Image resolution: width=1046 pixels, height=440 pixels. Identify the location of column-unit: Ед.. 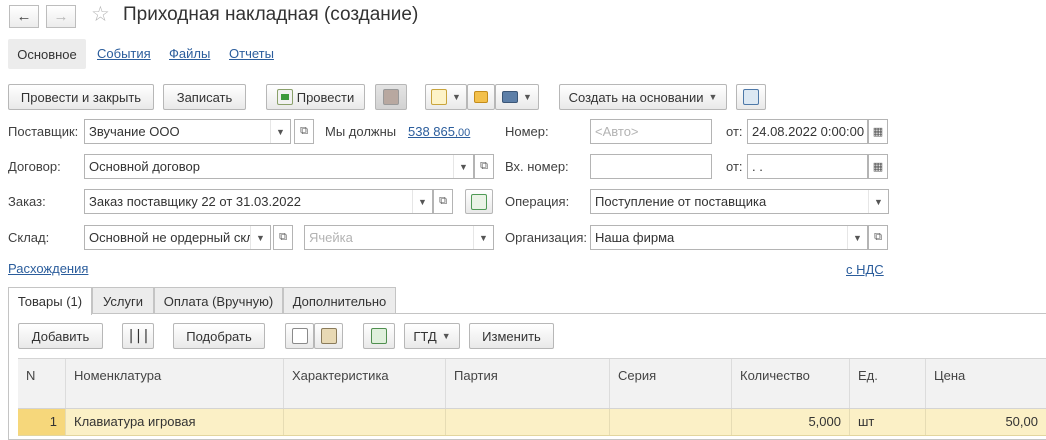
(888, 383).